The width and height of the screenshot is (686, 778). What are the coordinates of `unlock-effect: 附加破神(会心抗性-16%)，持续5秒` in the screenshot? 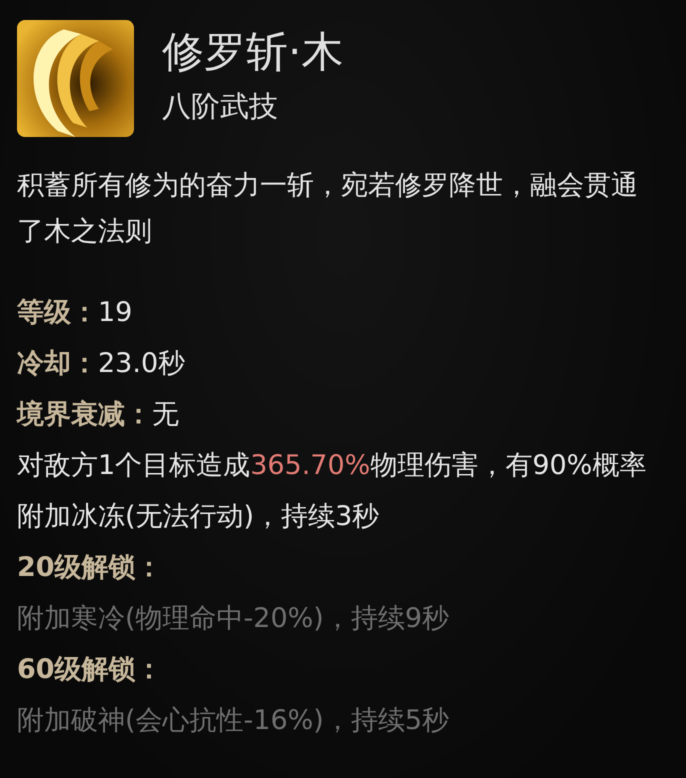 It's located at (233, 721).